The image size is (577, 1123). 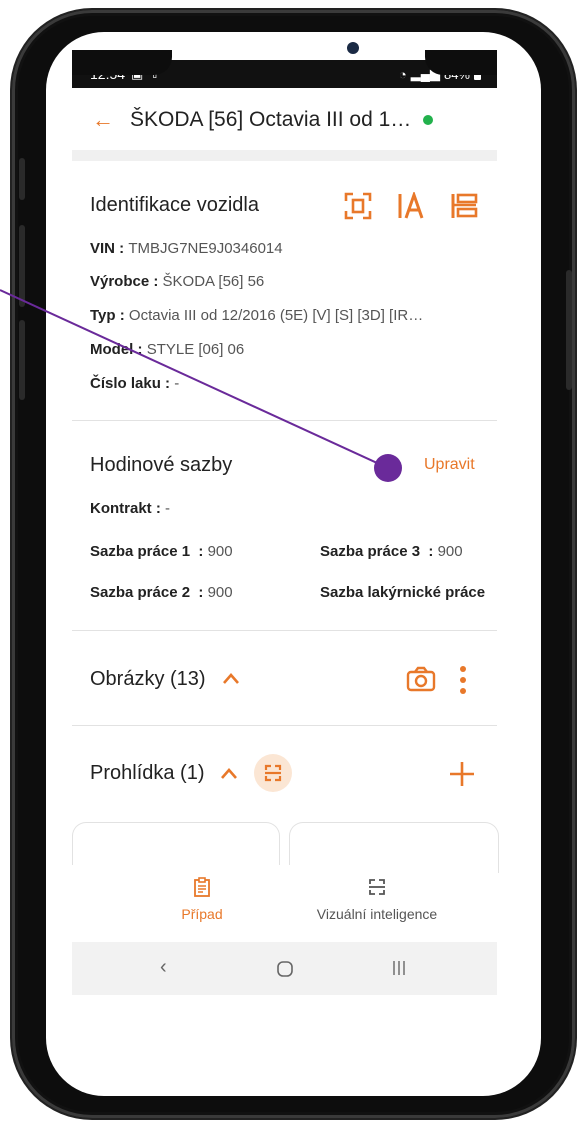 What do you see at coordinates (121, 508) in the screenshot?
I see `contract-label: Kontrakt` at bounding box center [121, 508].